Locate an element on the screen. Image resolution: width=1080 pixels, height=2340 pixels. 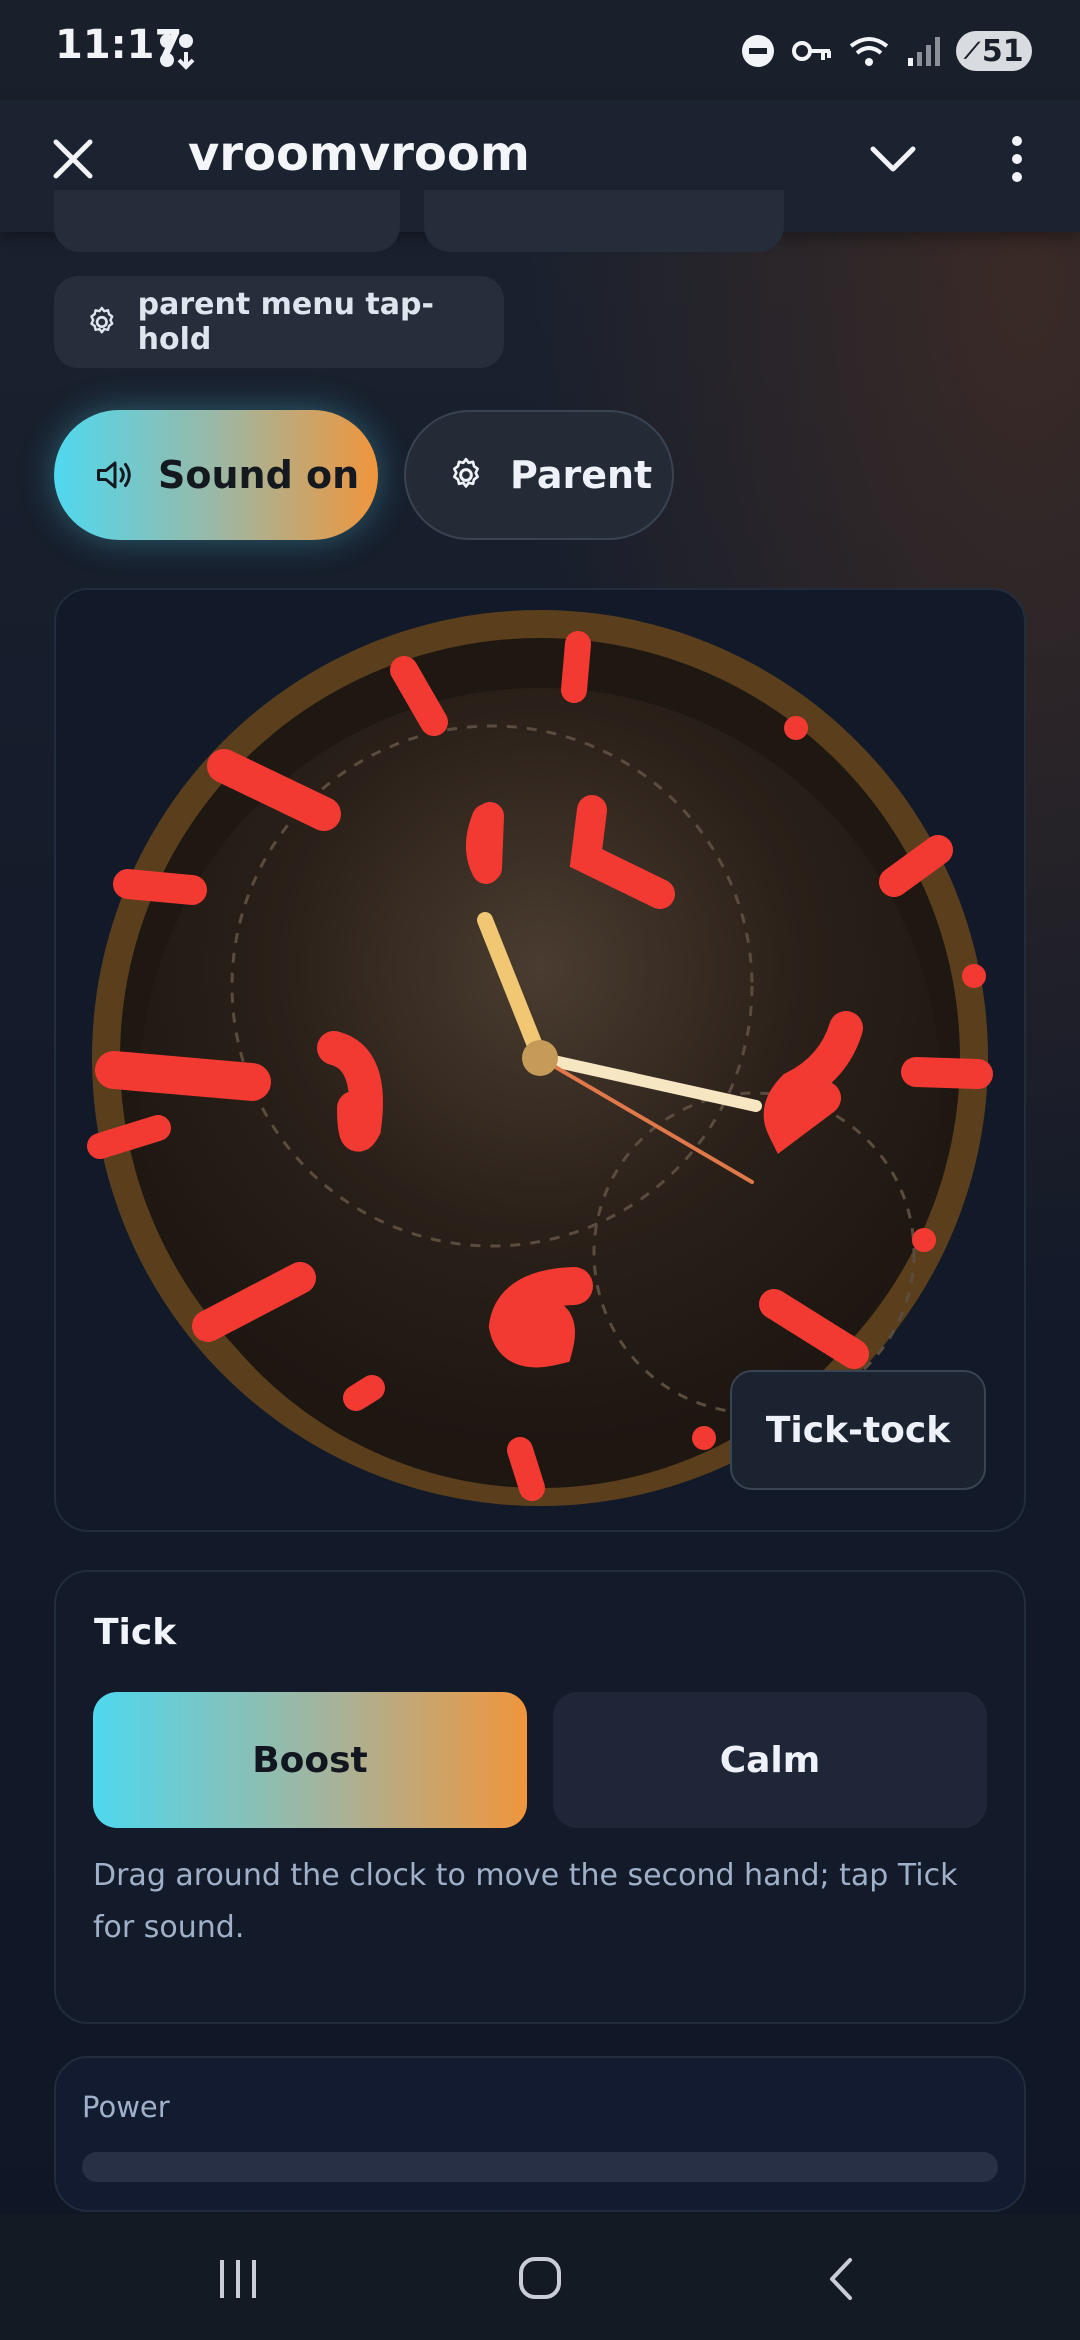
recent-apps-icon is located at coordinates (238, 2279).